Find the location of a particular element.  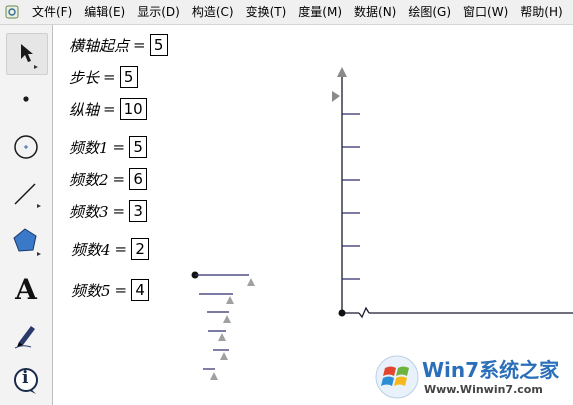

info-tool: i is located at coordinates (26, 381).